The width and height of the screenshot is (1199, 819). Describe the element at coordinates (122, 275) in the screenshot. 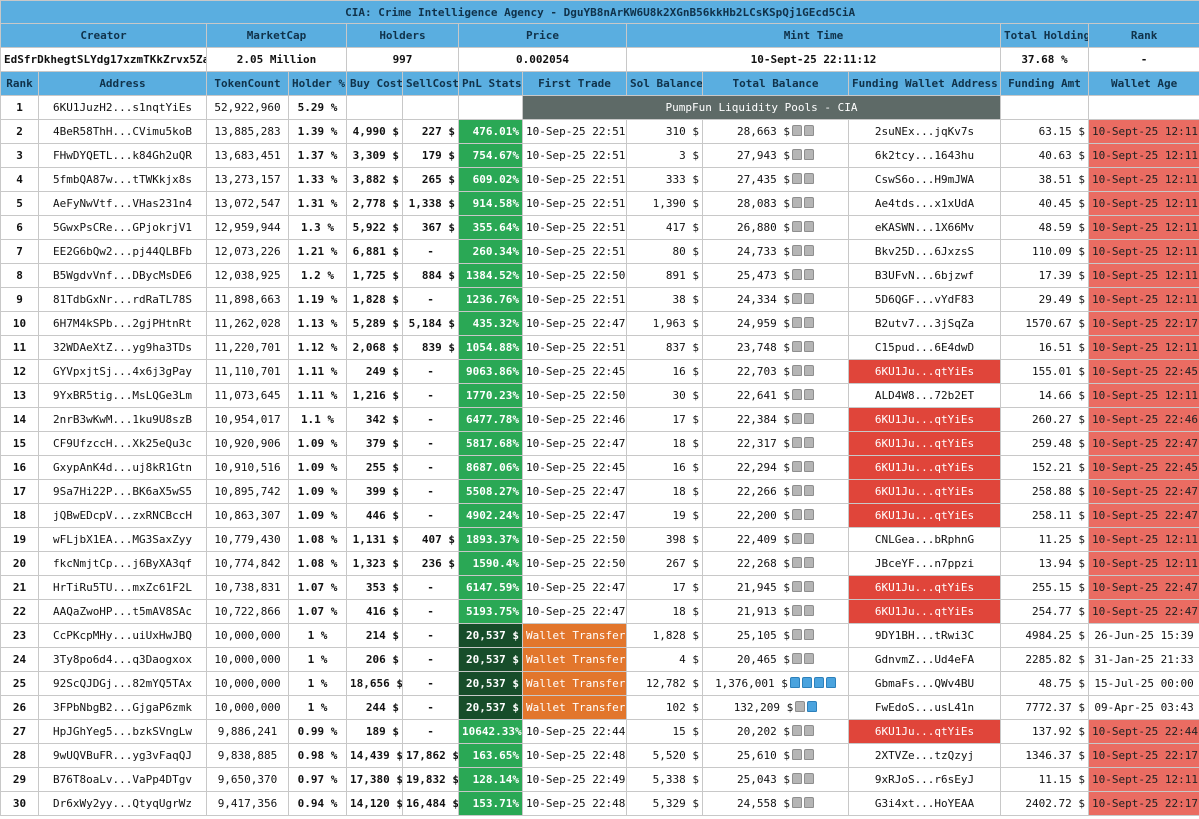

I see `address-link: B5WgdvVnf...DBycMsDE6` at that location.